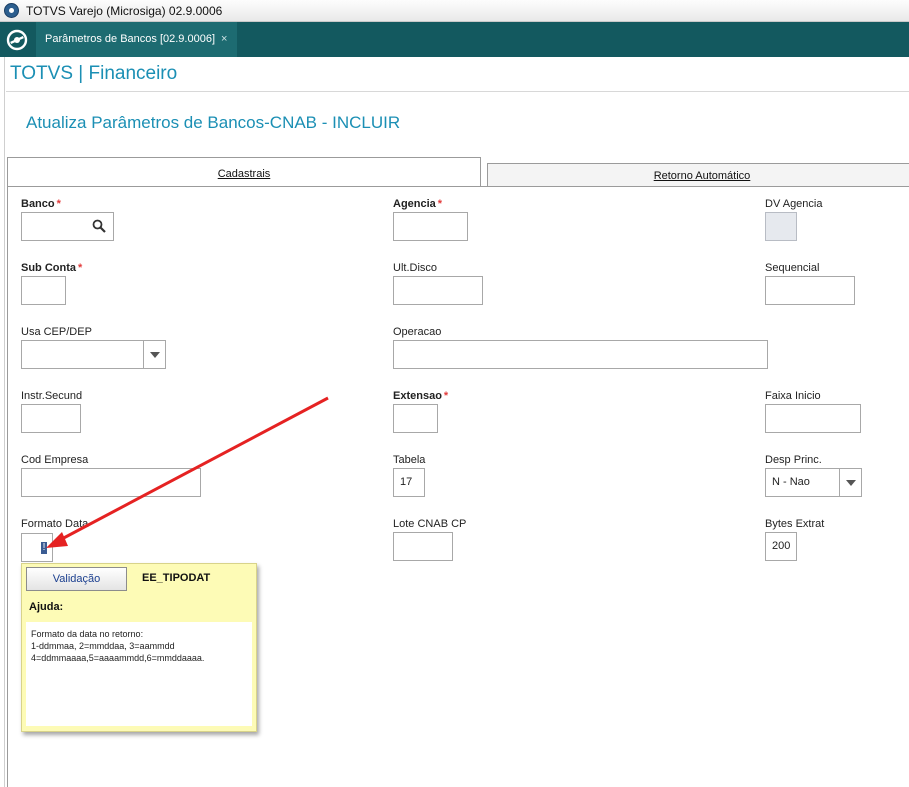 This screenshot has width=909, height=787. I want to click on operacao-label: Operacao, so click(417, 332).